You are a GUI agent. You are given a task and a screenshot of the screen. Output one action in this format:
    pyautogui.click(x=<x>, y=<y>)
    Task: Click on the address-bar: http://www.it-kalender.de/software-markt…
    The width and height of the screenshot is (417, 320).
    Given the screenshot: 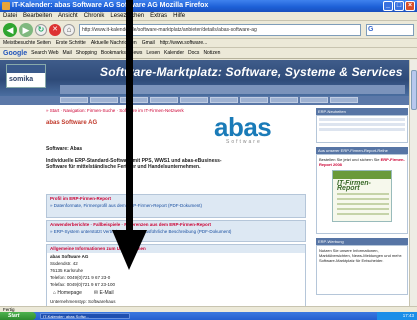 What is the action you would take?
    pyautogui.click(x=220, y=30)
    